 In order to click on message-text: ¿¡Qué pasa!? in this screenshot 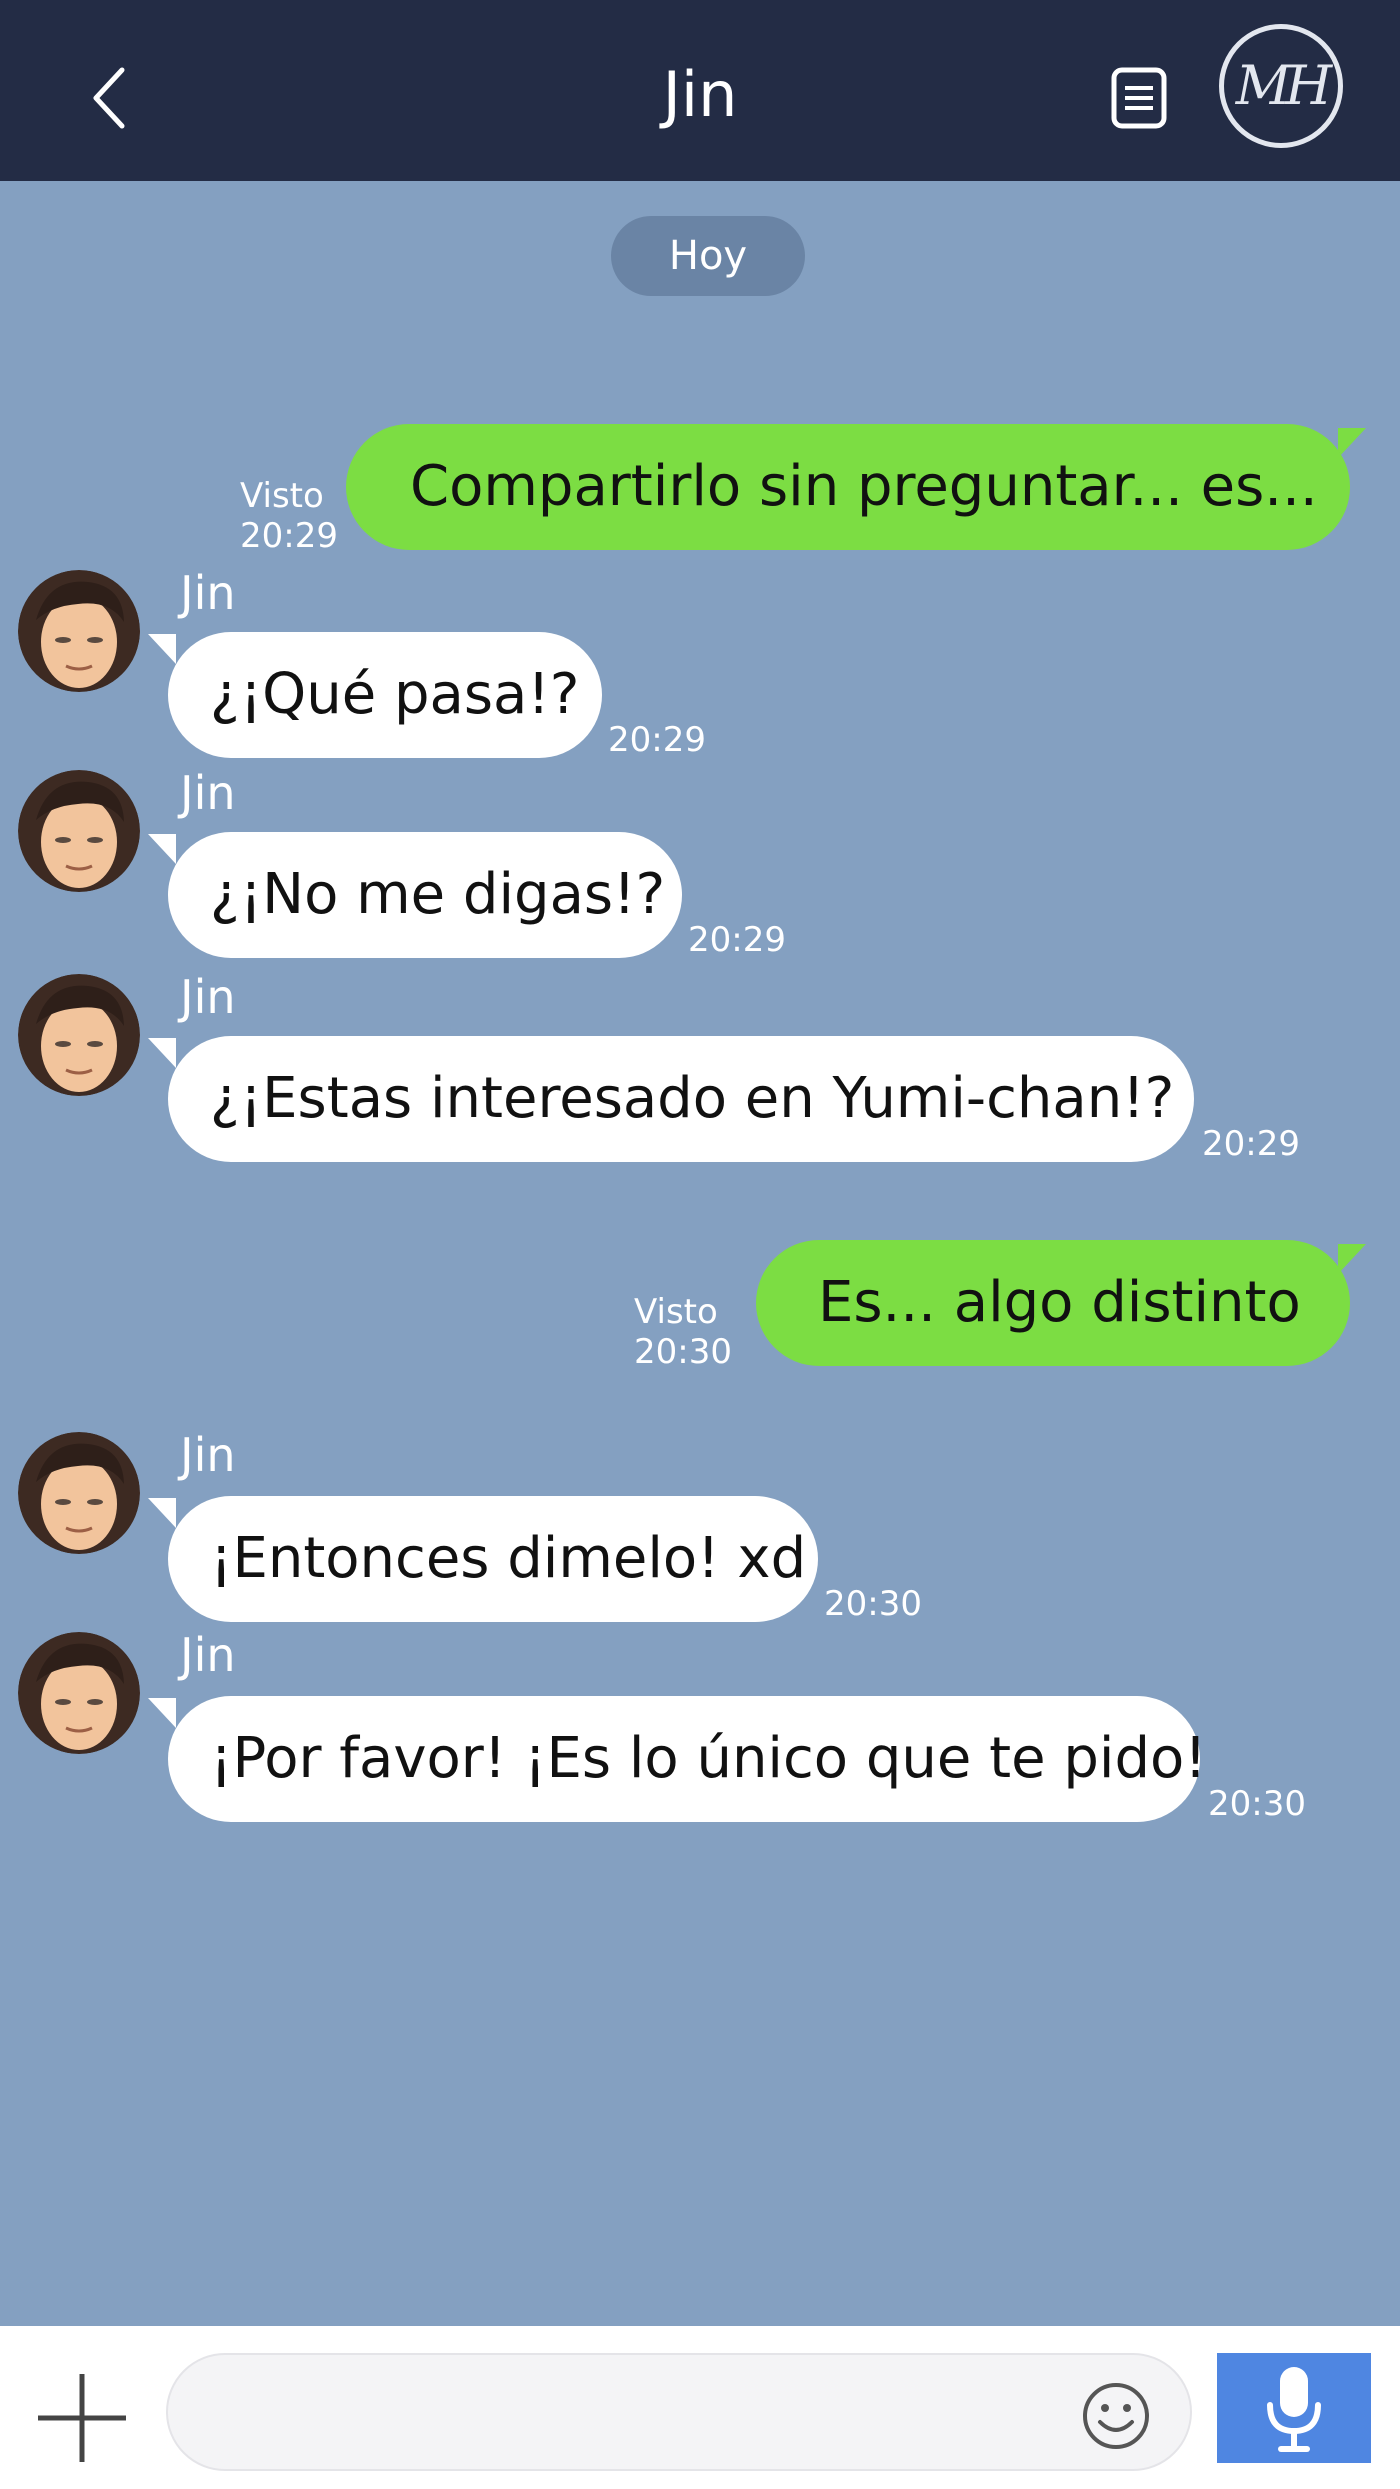, I will do `click(395, 694)`.